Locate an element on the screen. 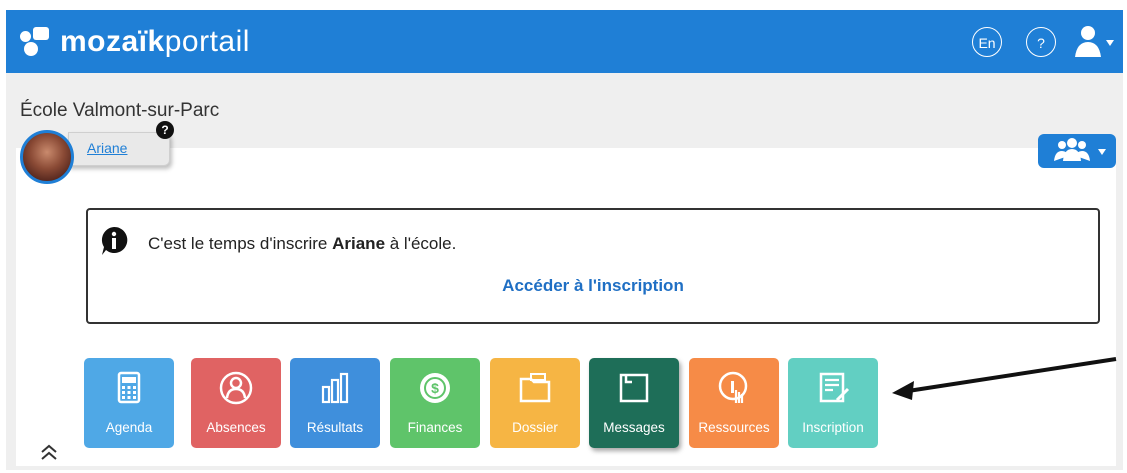  student-avatar is located at coordinates (47, 157).